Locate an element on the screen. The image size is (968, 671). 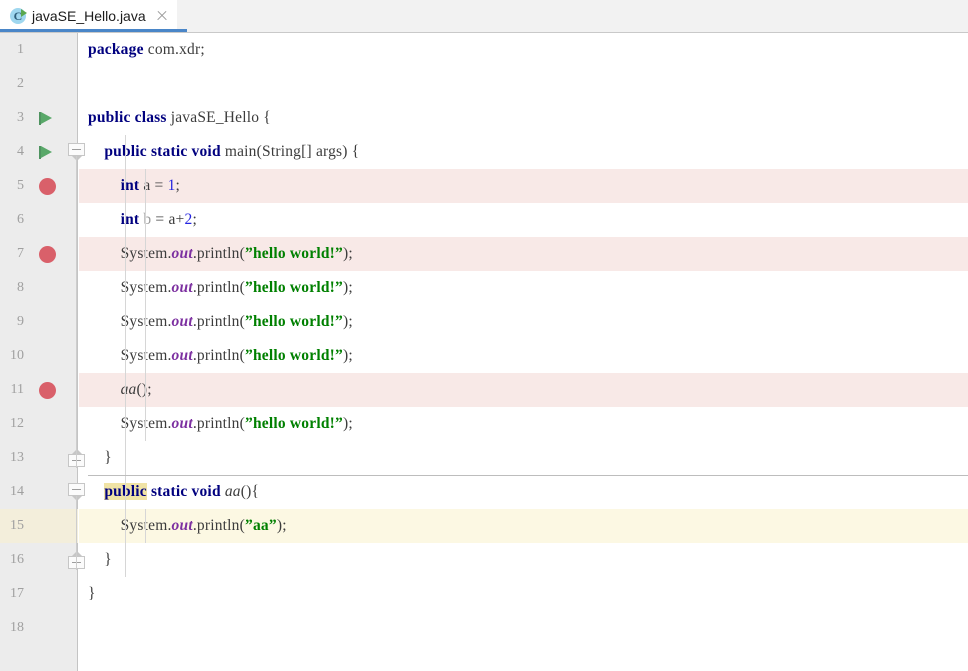
indent-guide-level-2b is located at coordinates (145, 526).